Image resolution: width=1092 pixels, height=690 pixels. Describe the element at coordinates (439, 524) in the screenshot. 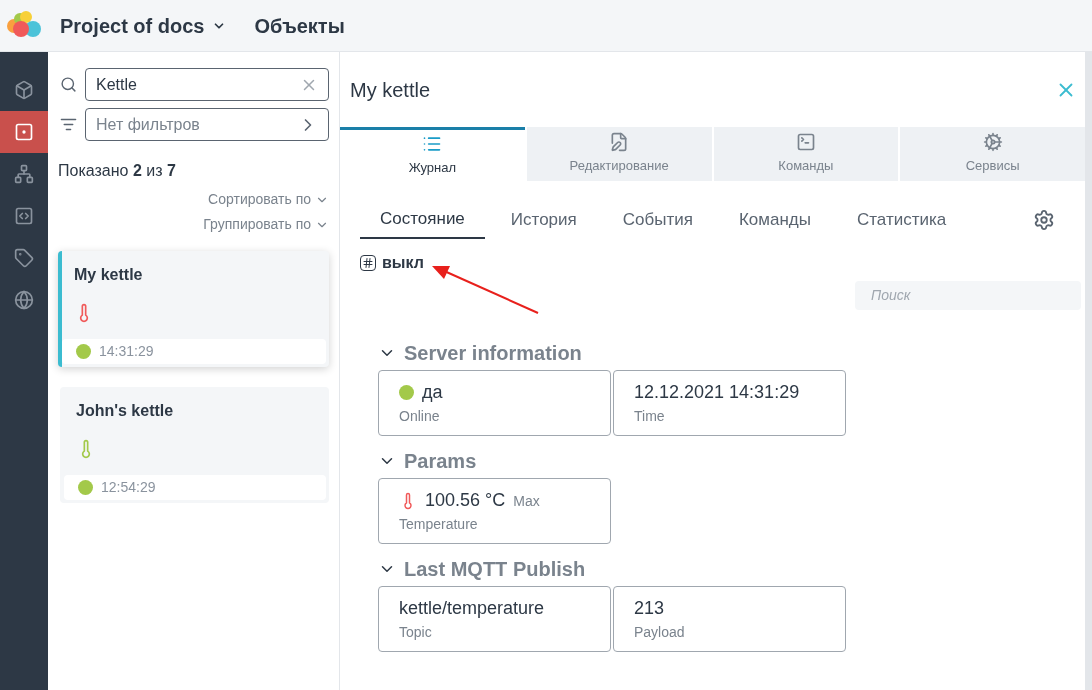

I see `property-label: Temperature` at that location.